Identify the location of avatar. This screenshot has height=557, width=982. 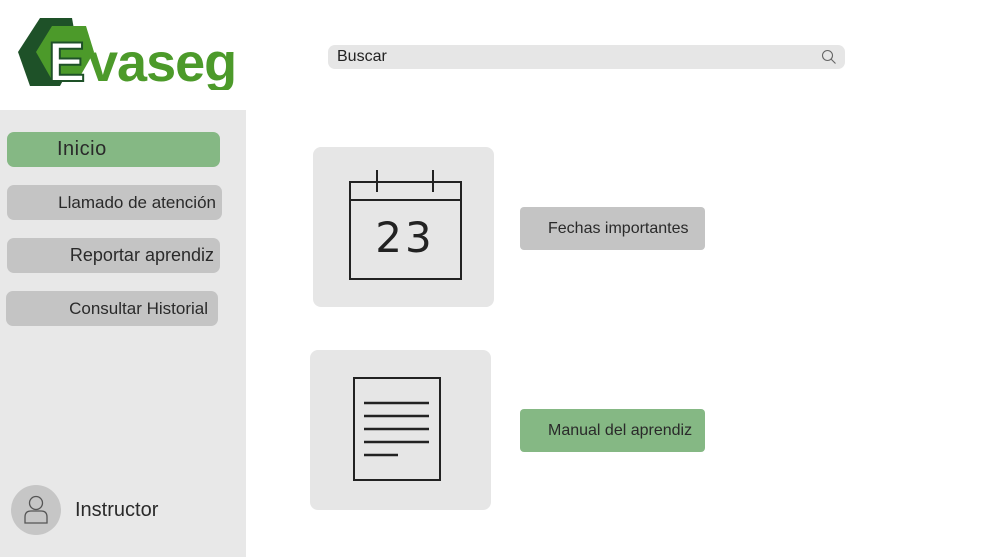
(36, 510).